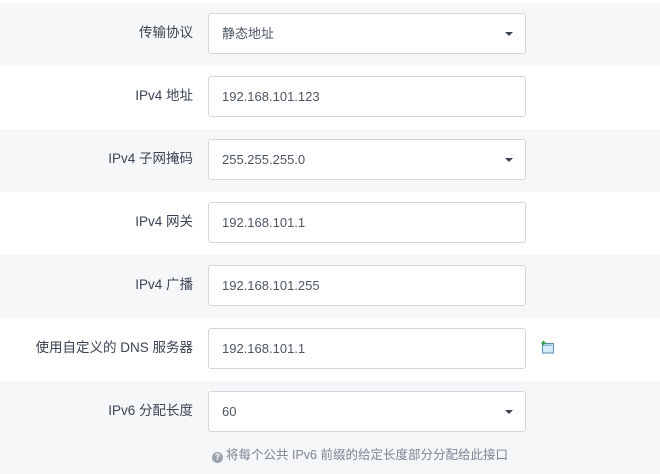  I want to click on ipv4-broadcast-label: IPv4 广播, so click(164, 284).